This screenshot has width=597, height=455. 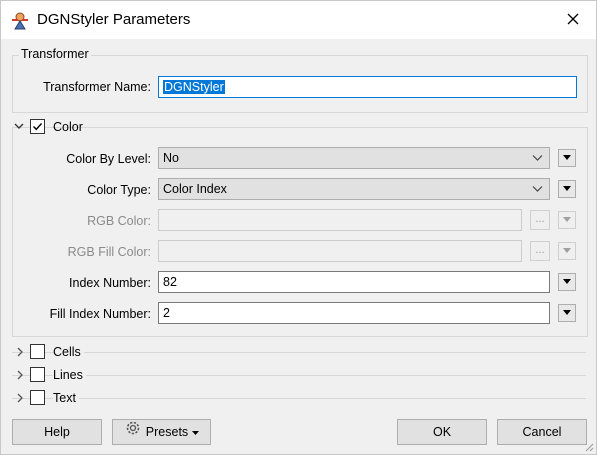 What do you see at coordinates (119, 190) in the screenshot?
I see `color-type-label: Color Type:` at bounding box center [119, 190].